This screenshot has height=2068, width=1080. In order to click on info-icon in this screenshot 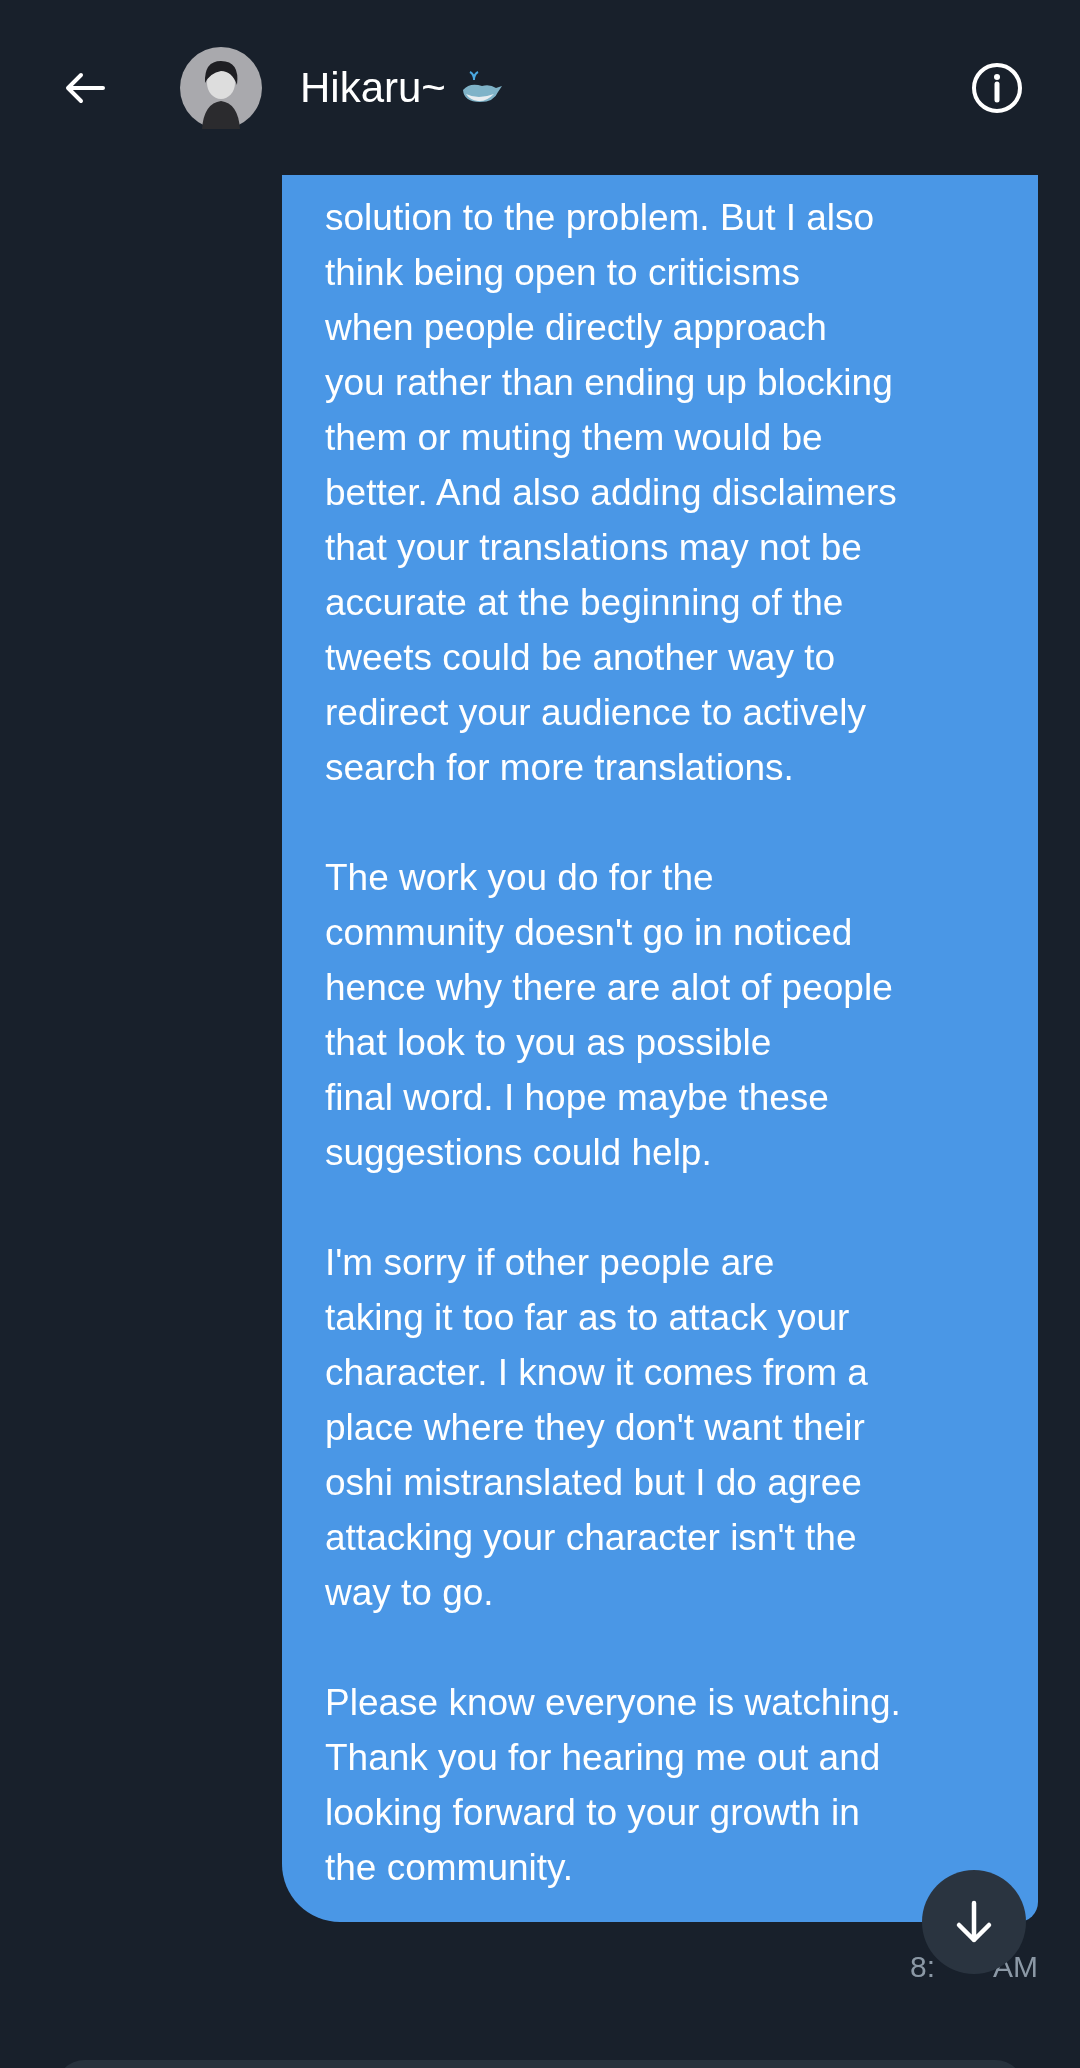, I will do `click(997, 87)`.